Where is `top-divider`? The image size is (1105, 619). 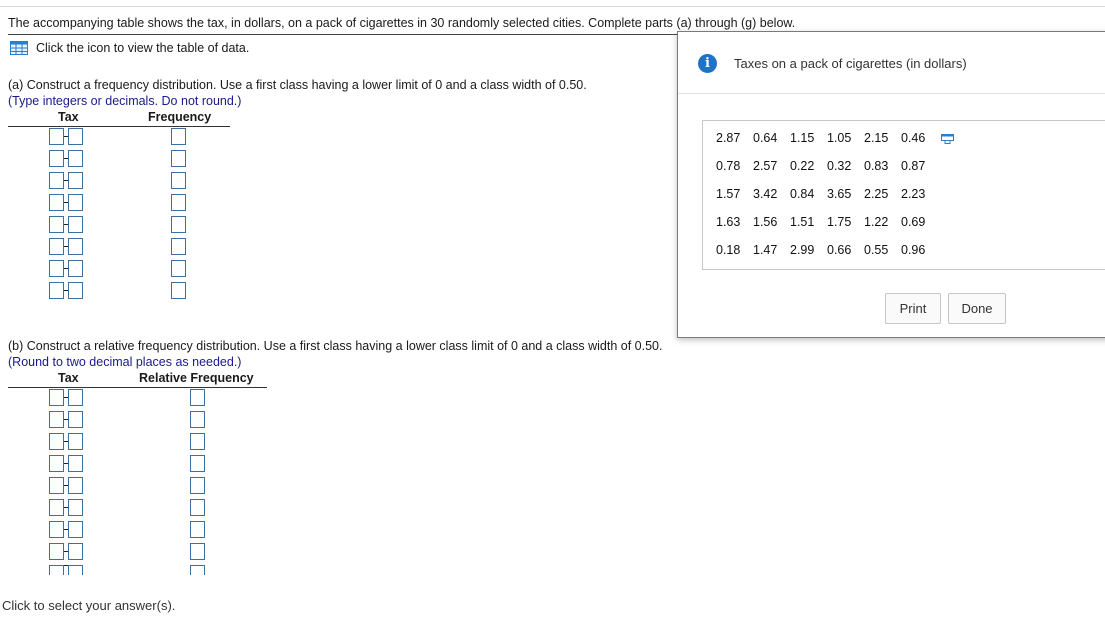
top-divider is located at coordinates (552, 6).